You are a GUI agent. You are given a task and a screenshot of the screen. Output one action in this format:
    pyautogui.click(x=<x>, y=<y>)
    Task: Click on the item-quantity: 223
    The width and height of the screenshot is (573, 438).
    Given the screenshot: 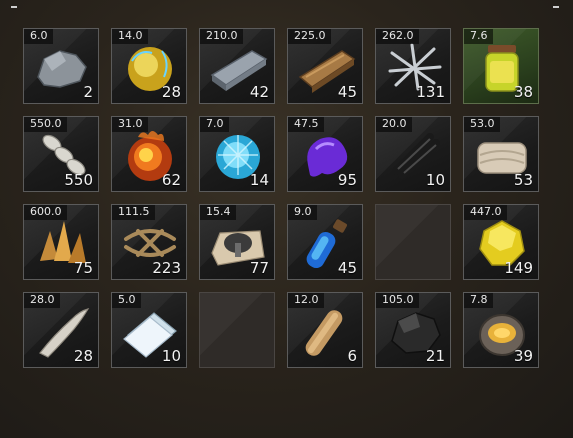 What is the action you would take?
    pyautogui.click(x=166, y=268)
    